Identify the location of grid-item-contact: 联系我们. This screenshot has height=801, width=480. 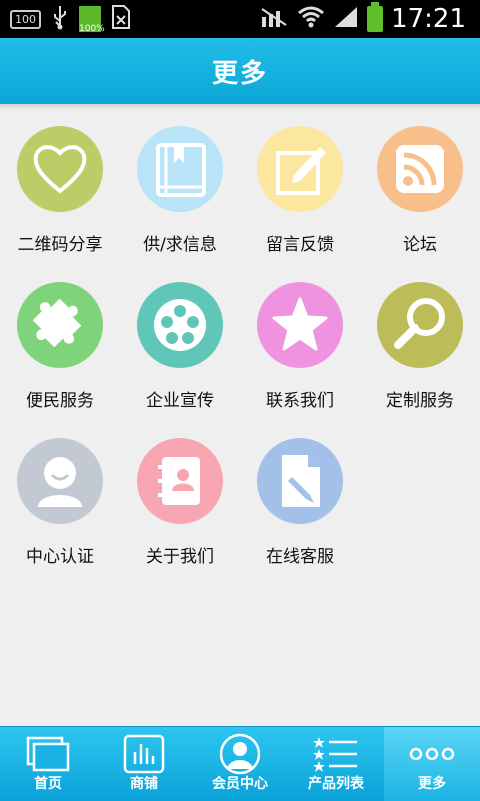
(300, 338).